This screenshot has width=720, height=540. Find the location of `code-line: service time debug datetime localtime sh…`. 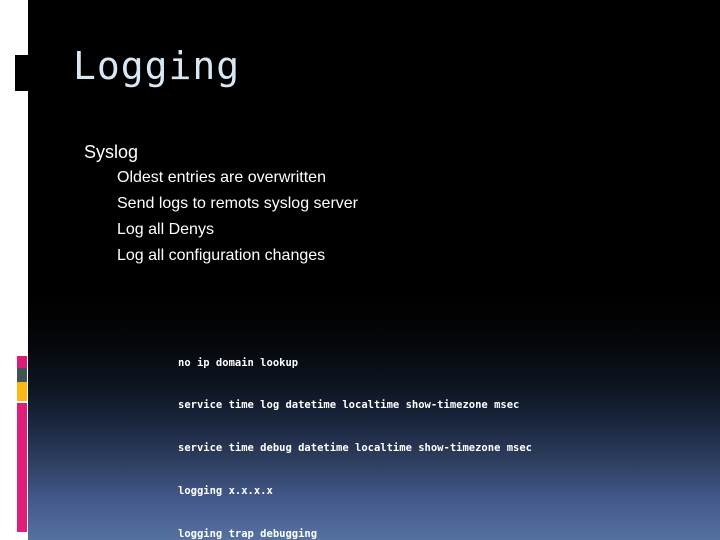

code-line: service time debug datetime localtime sh… is located at coordinates (355, 448).